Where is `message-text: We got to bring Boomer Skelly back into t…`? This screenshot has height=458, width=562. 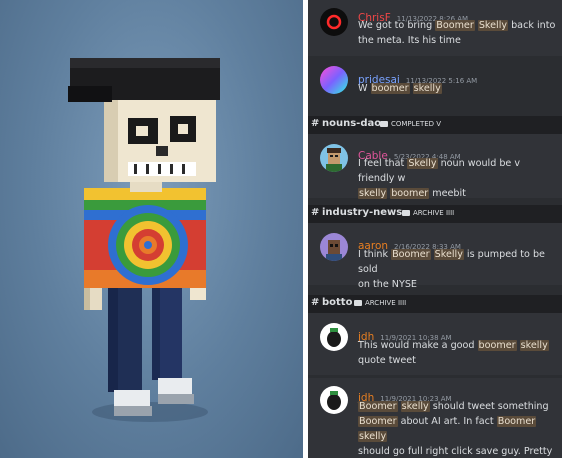
message-text: We got to bring Boomer Skelly back into t… is located at coordinates (457, 33).